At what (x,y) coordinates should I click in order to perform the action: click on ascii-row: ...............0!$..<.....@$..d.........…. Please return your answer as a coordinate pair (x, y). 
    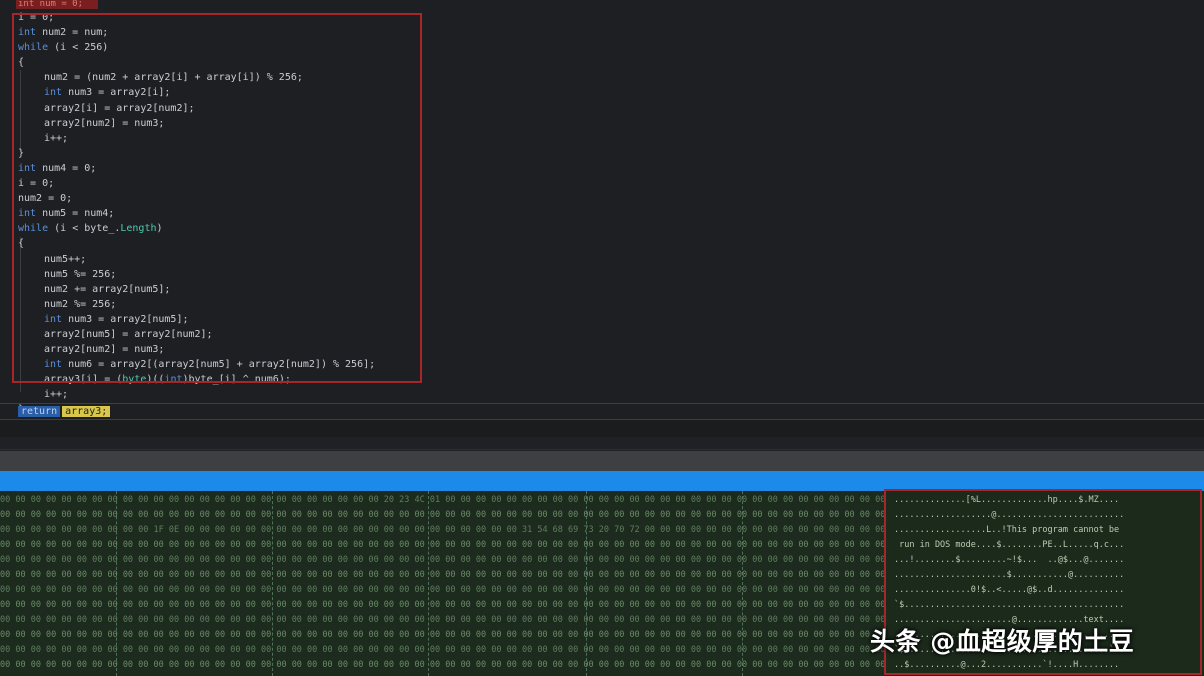
    Looking at the image, I should click on (1009, 590).